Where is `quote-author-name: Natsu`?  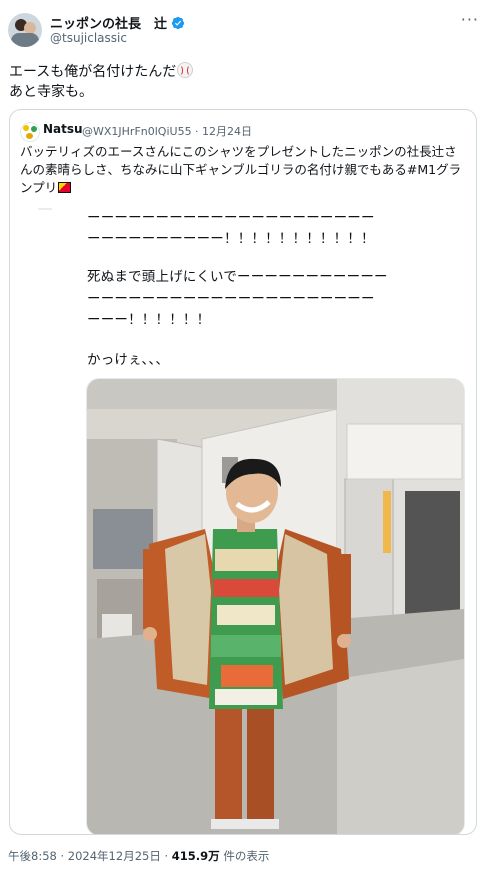
quote-author-name: Natsu is located at coordinates (63, 129).